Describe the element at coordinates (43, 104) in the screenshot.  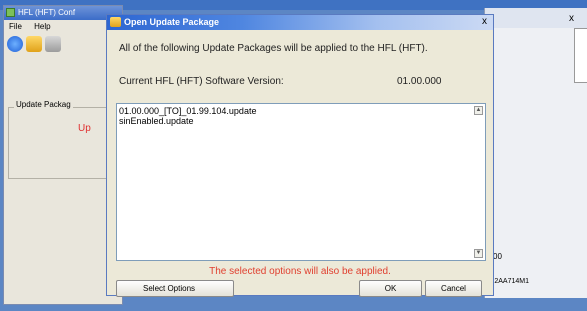
I see `update-package-group-label: Update Packag` at that location.